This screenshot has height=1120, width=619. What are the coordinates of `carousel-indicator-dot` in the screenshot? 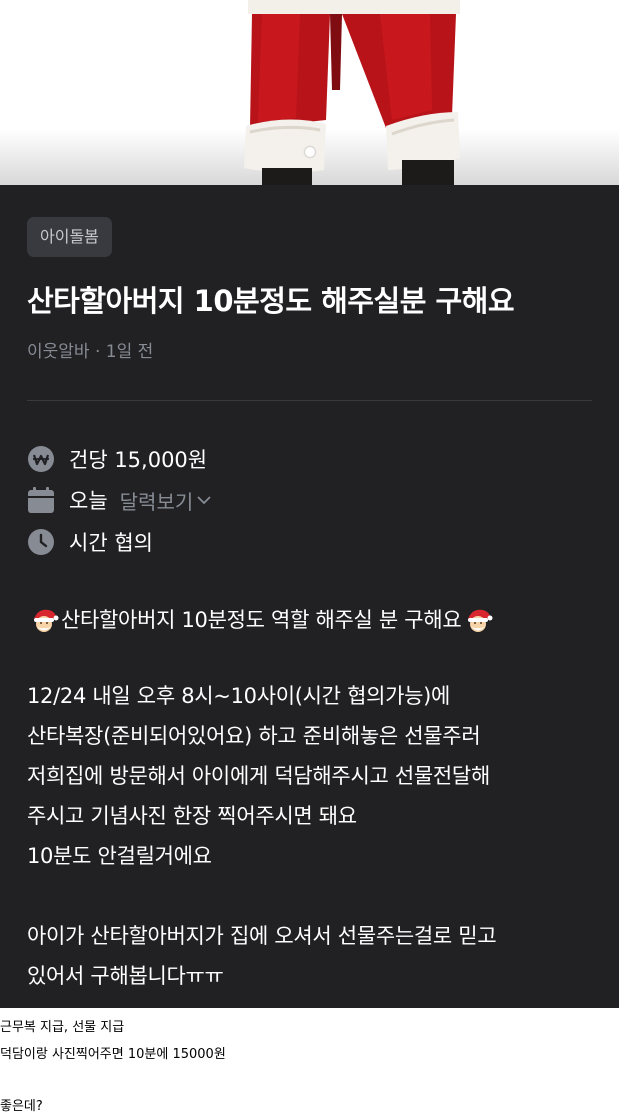 It's located at (310, 152).